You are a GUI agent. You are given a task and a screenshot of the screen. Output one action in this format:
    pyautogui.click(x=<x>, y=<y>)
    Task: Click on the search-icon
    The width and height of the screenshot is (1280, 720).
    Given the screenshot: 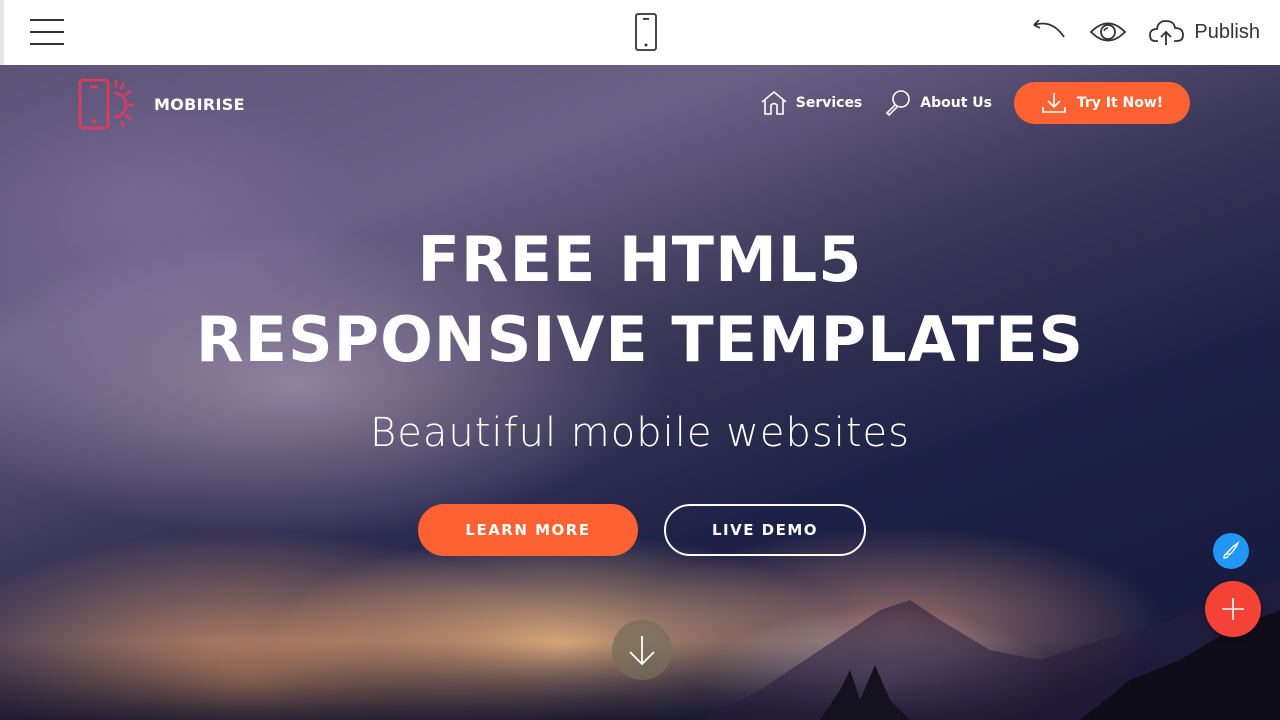 What is the action you would take?
    pyautogui.click(x=898, y=103)
    